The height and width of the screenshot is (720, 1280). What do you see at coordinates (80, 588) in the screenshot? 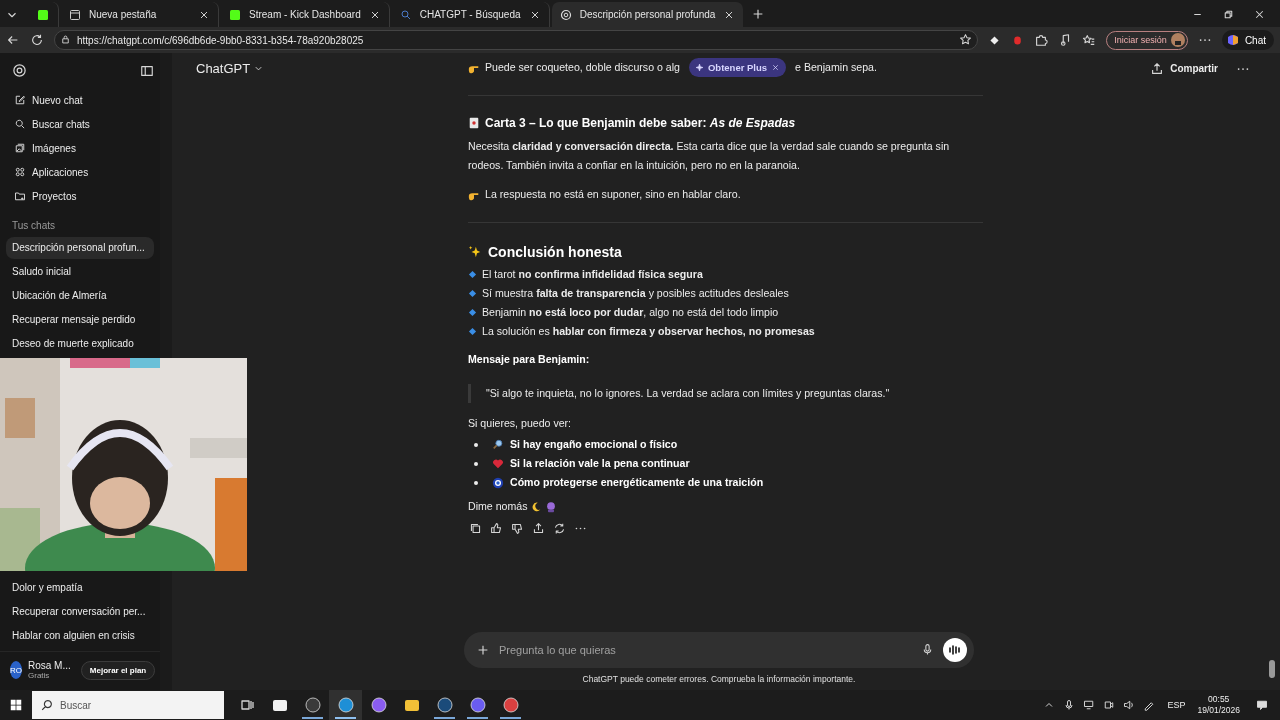
I see `chat-item: Dolor y empatía` at bounding box center [80, 588].